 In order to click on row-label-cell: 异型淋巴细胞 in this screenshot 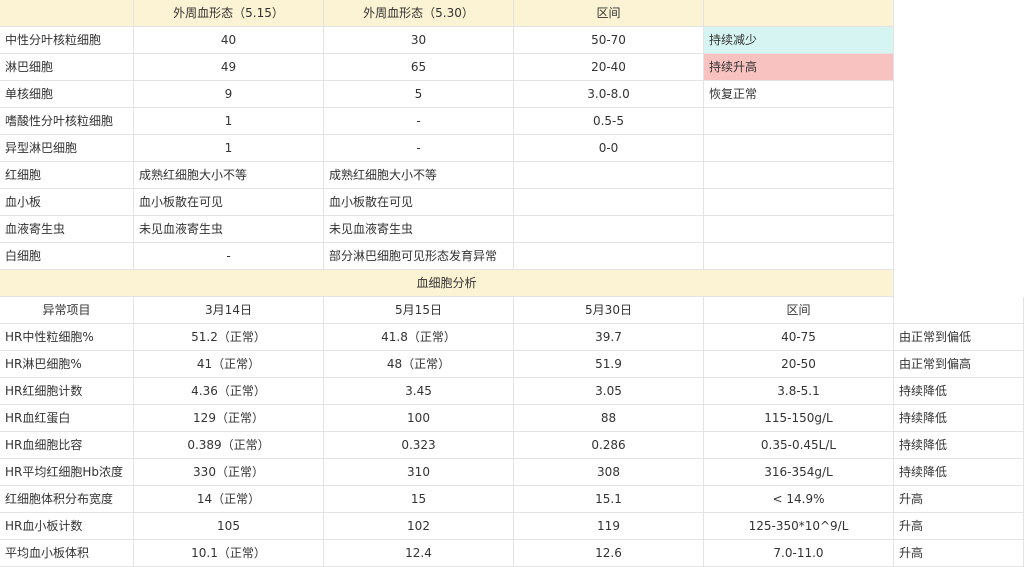, I will do `click(67, 148)`.